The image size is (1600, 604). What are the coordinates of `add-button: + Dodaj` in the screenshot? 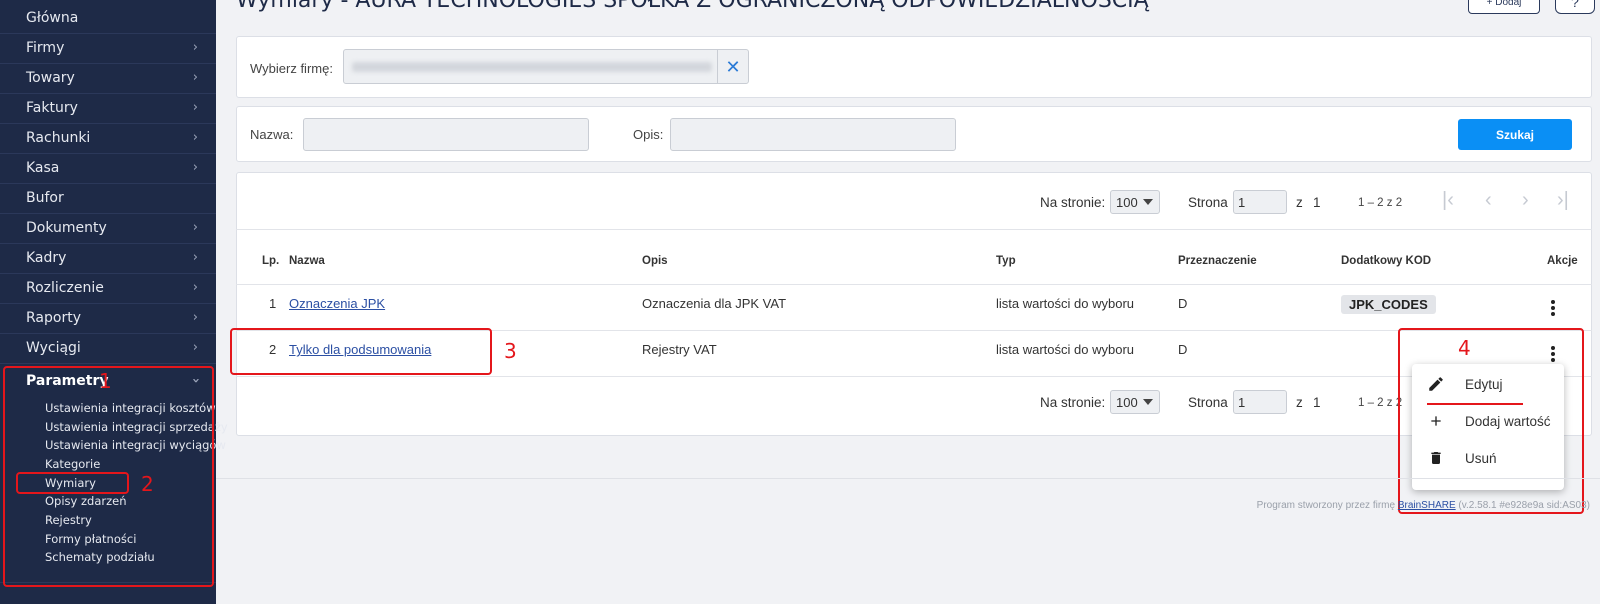 It's located at (1504, 7).